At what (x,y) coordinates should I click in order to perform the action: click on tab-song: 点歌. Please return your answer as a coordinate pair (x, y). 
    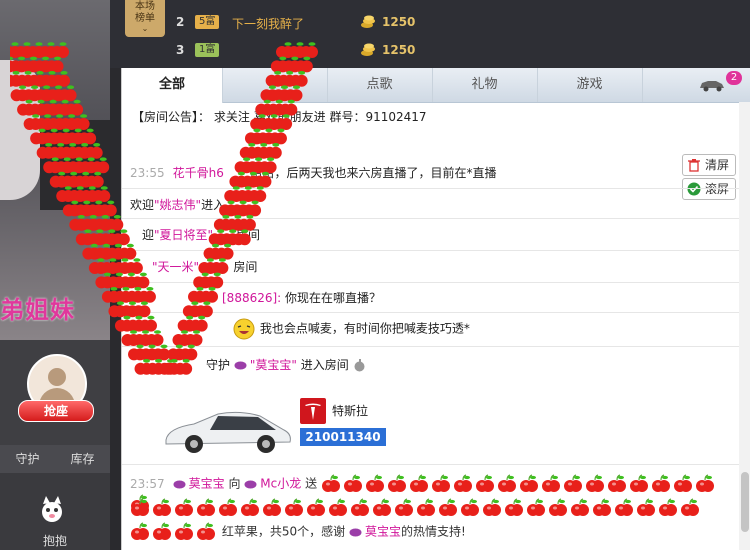
    Looking at the image, I should click on (380, 85).